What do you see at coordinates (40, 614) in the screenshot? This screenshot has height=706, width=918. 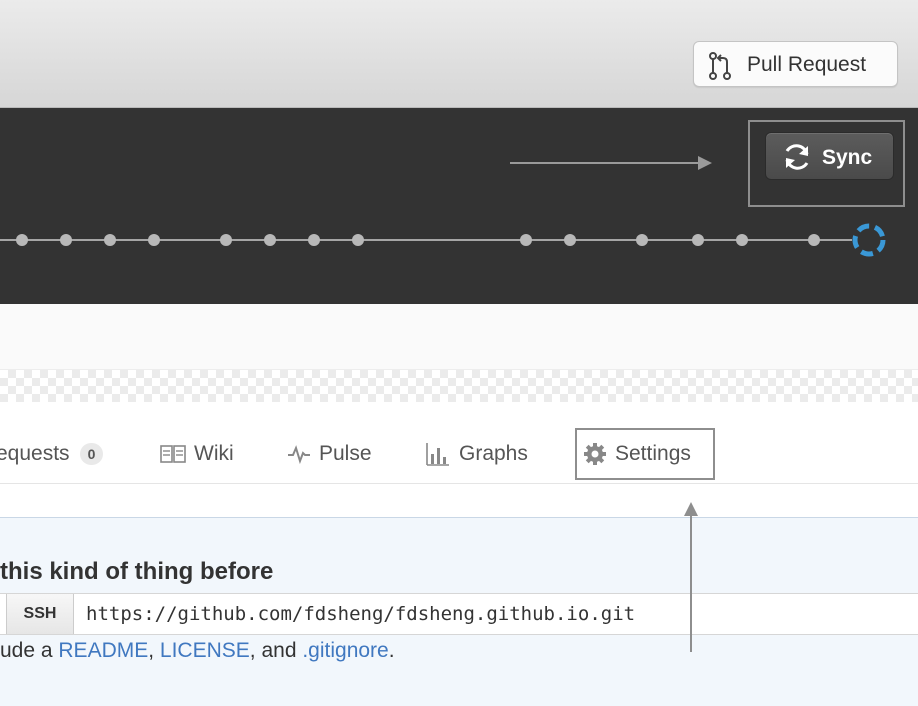 I see `ssh-button: SSH` at bounding box center [40, 614].